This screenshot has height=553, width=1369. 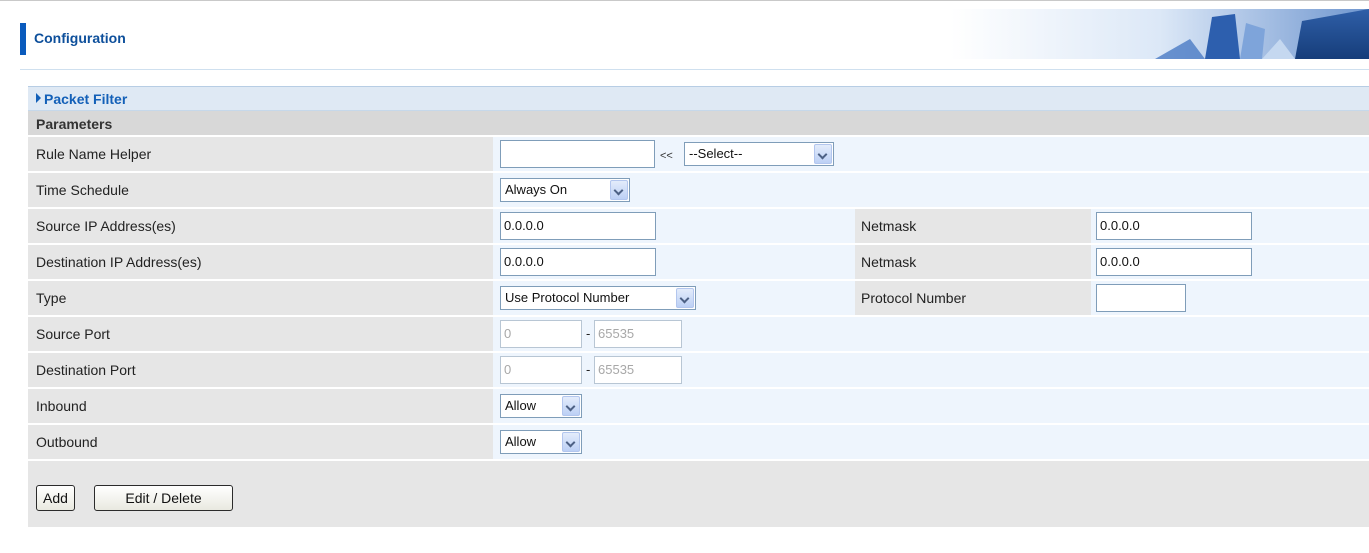 What do you see at coordinates (163, 498) in the screenshot?
I see `edit-delete-button: Edit / Delete` at bounding box center [163, 498].